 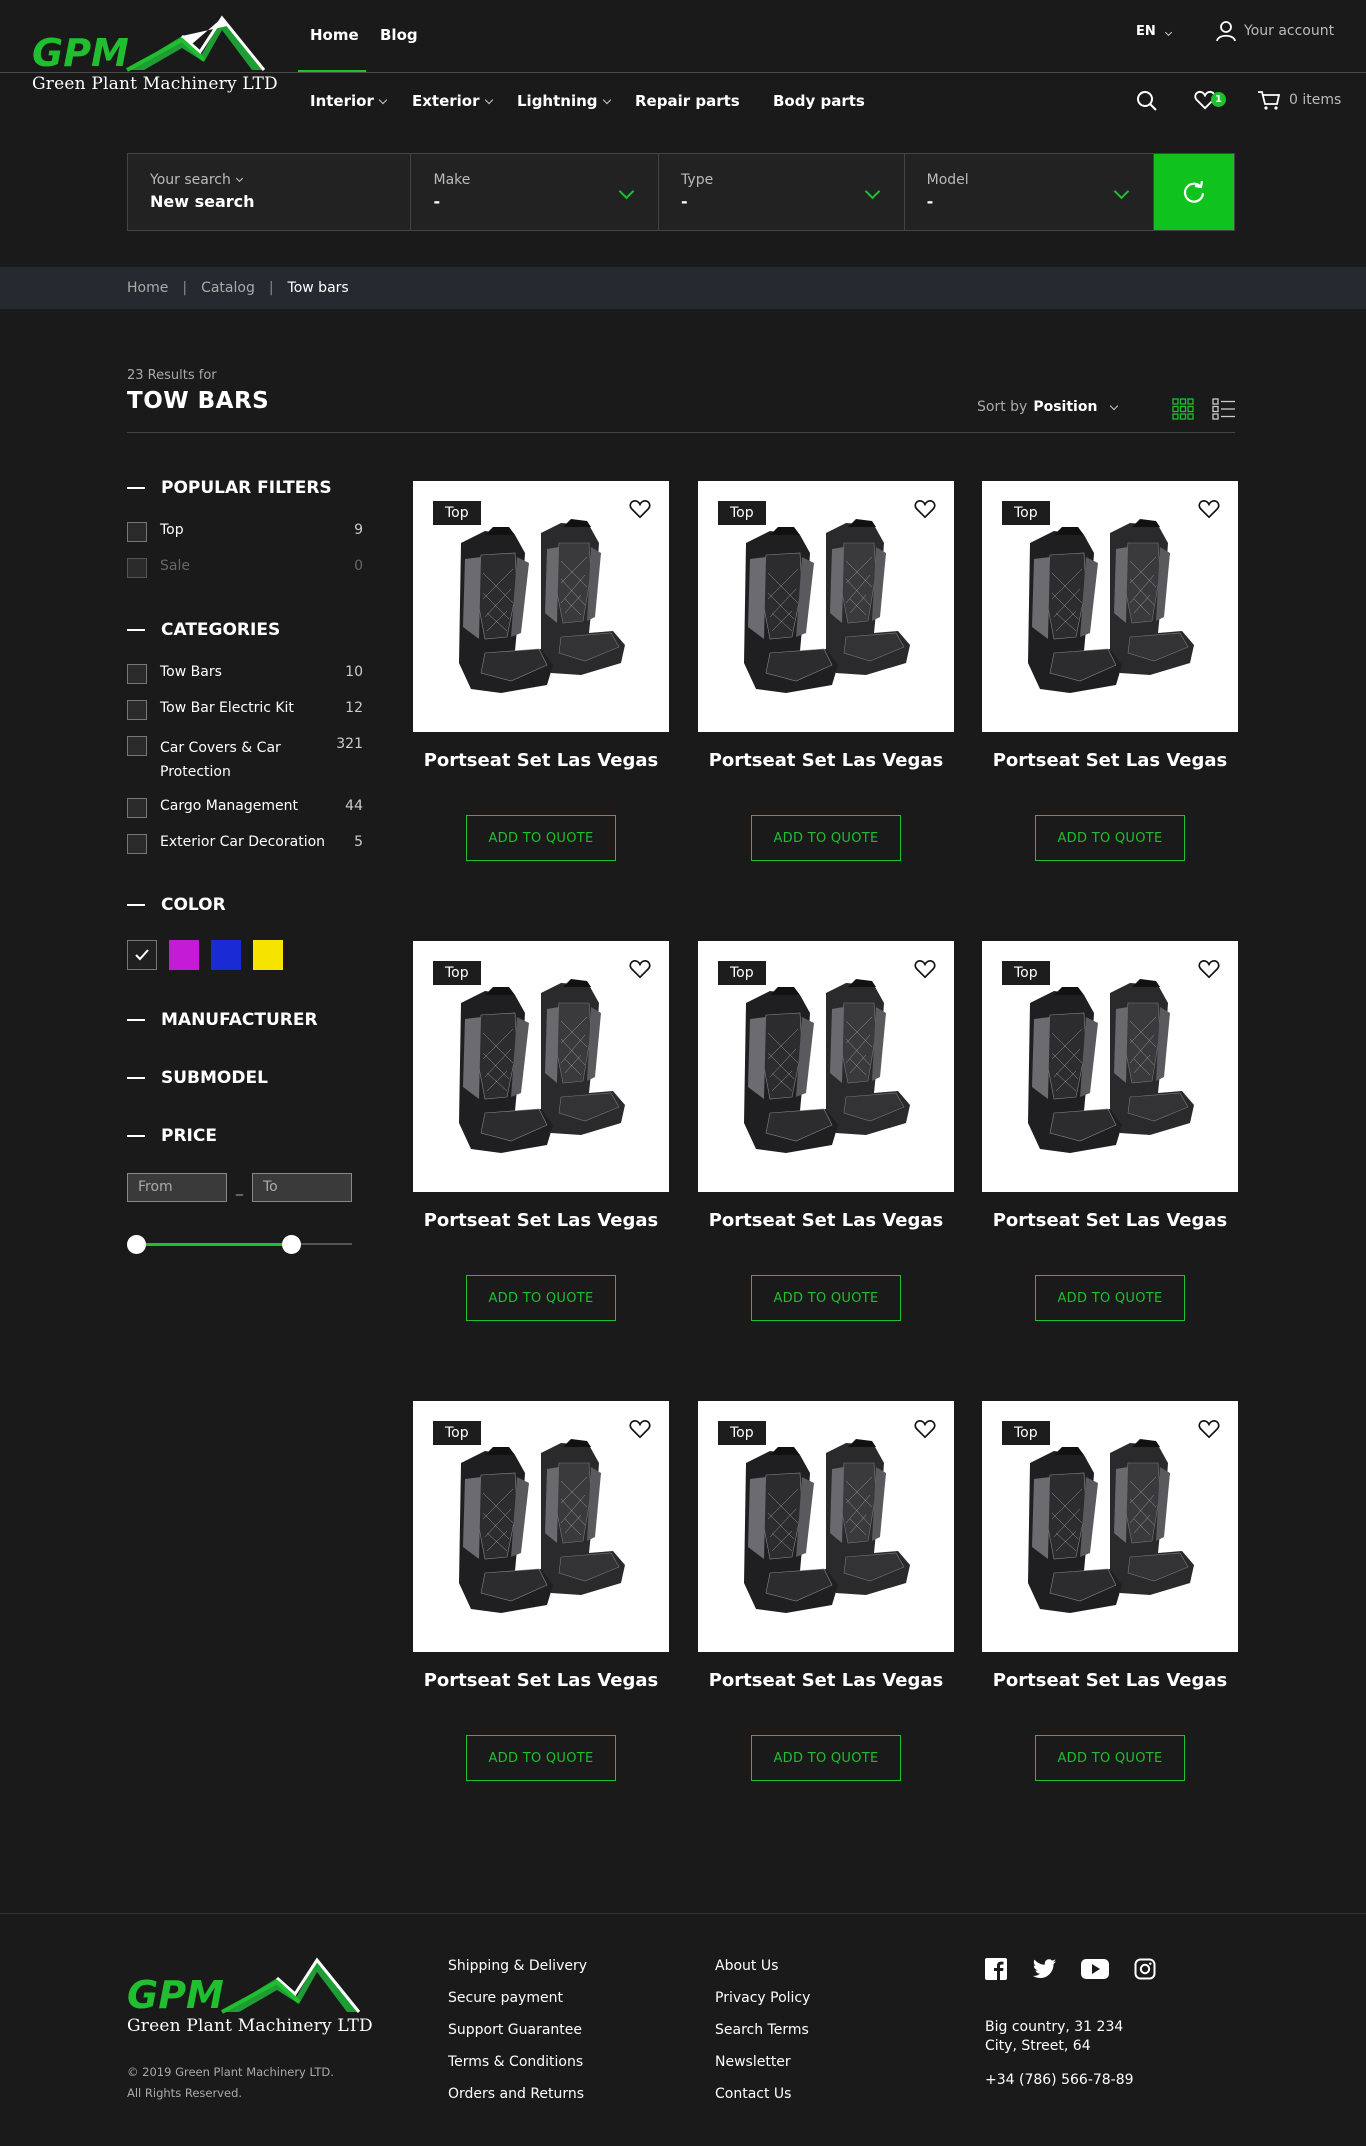 I want to click on filter-color-header: COLOR, so click(x=176, y=905).